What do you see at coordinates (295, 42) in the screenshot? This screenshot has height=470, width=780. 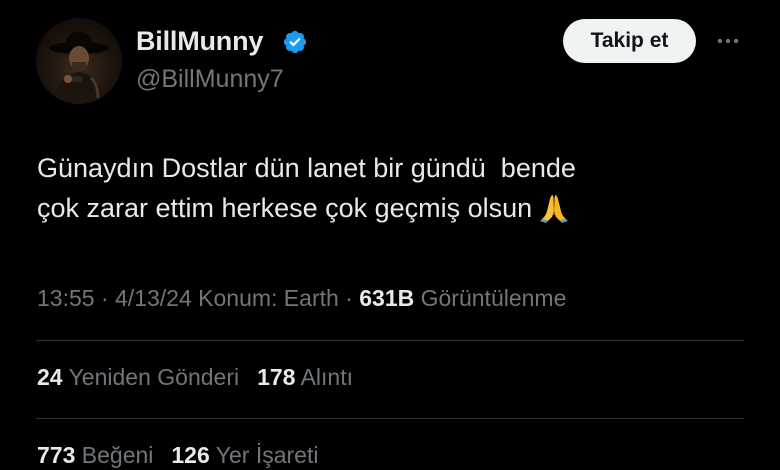 I see `verified-badge-icon` at bounding box center [295, 42].